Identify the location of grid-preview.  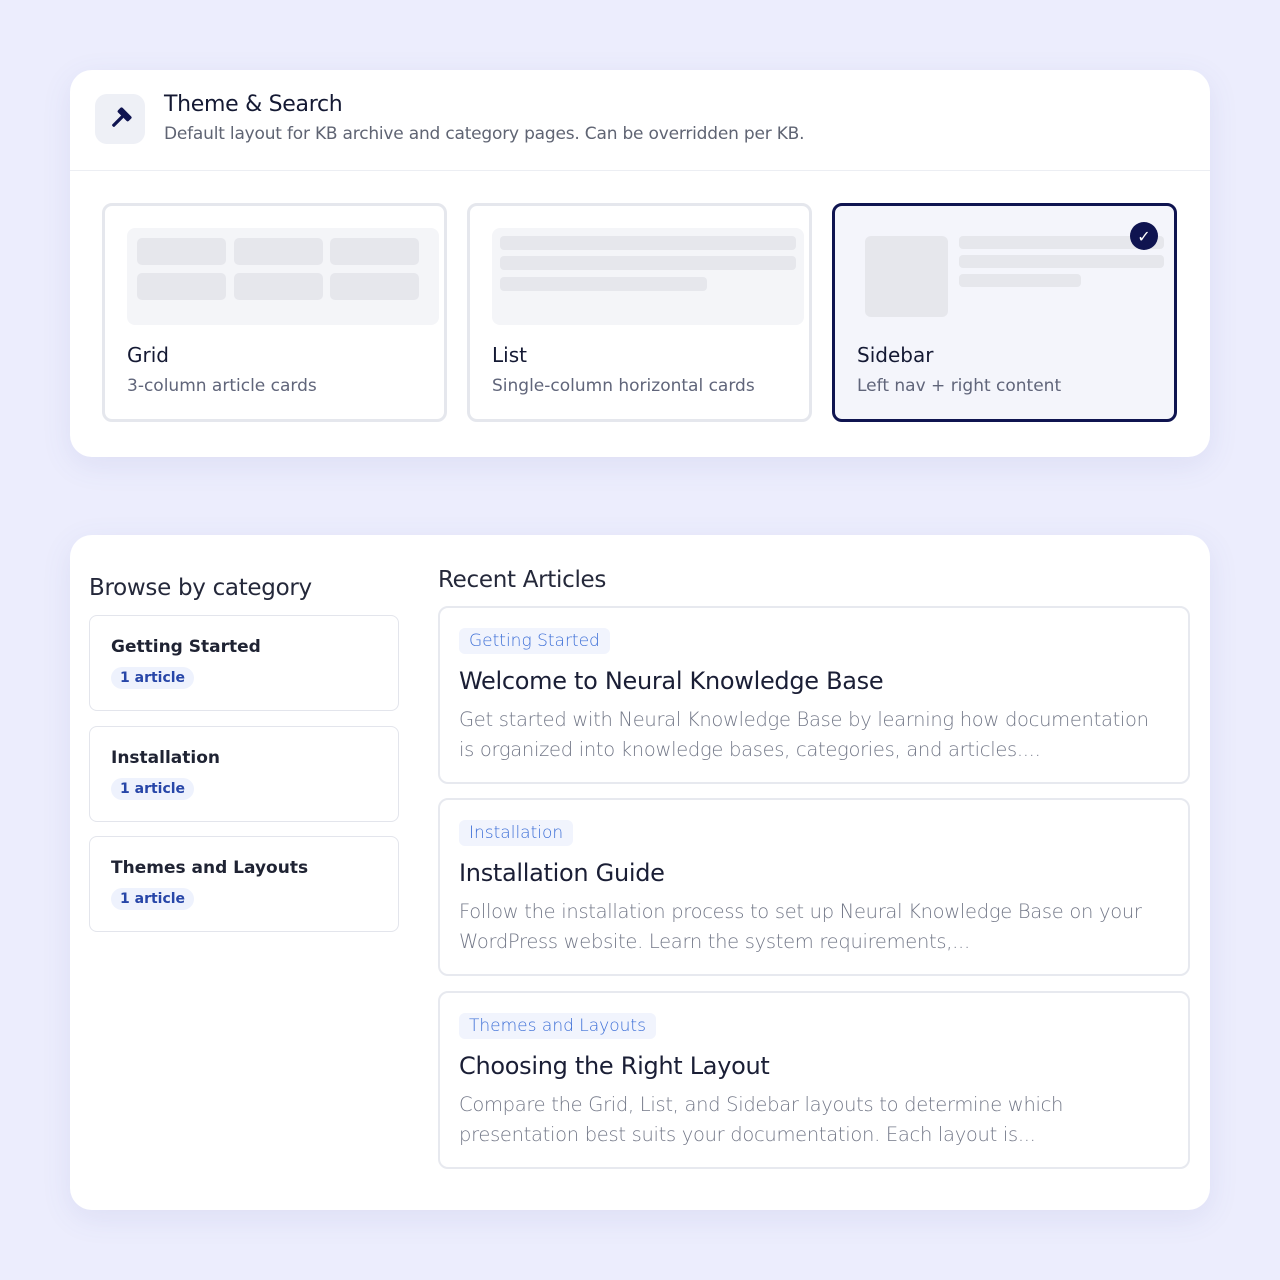
(283, 276).